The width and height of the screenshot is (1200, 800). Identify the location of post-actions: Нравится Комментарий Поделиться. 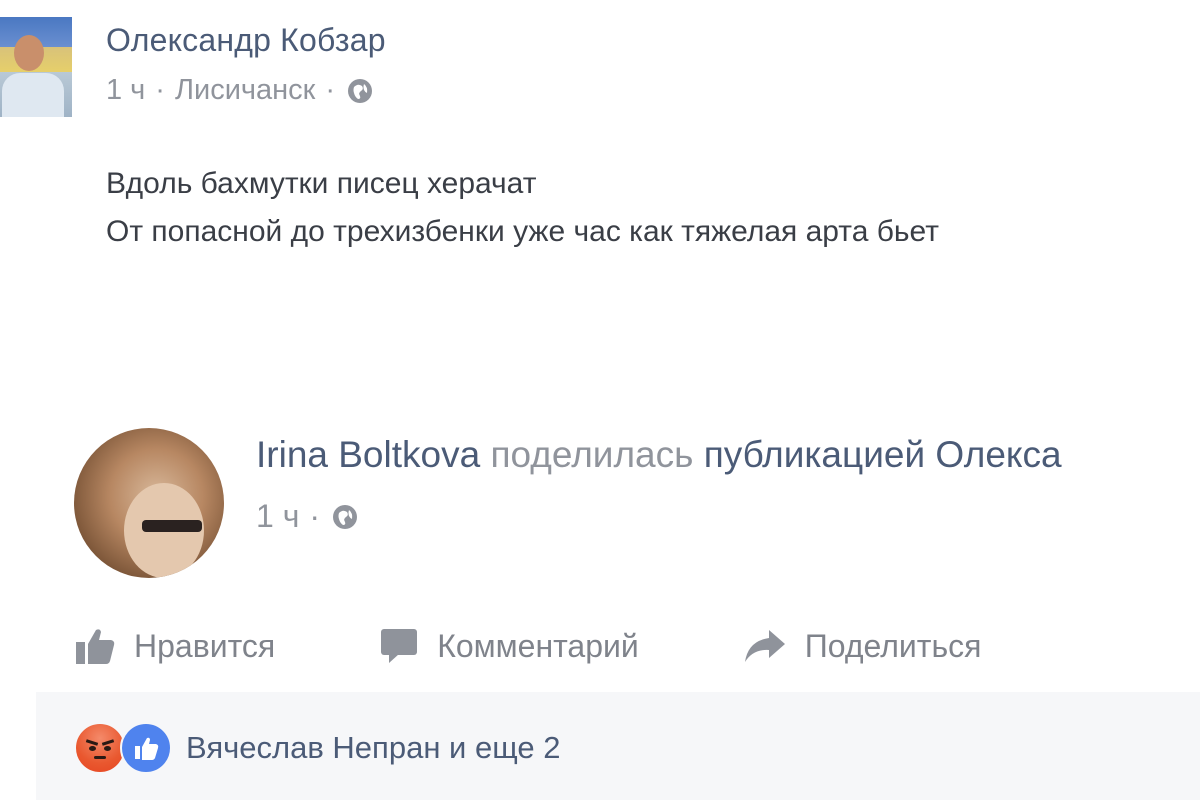
(527, 646).